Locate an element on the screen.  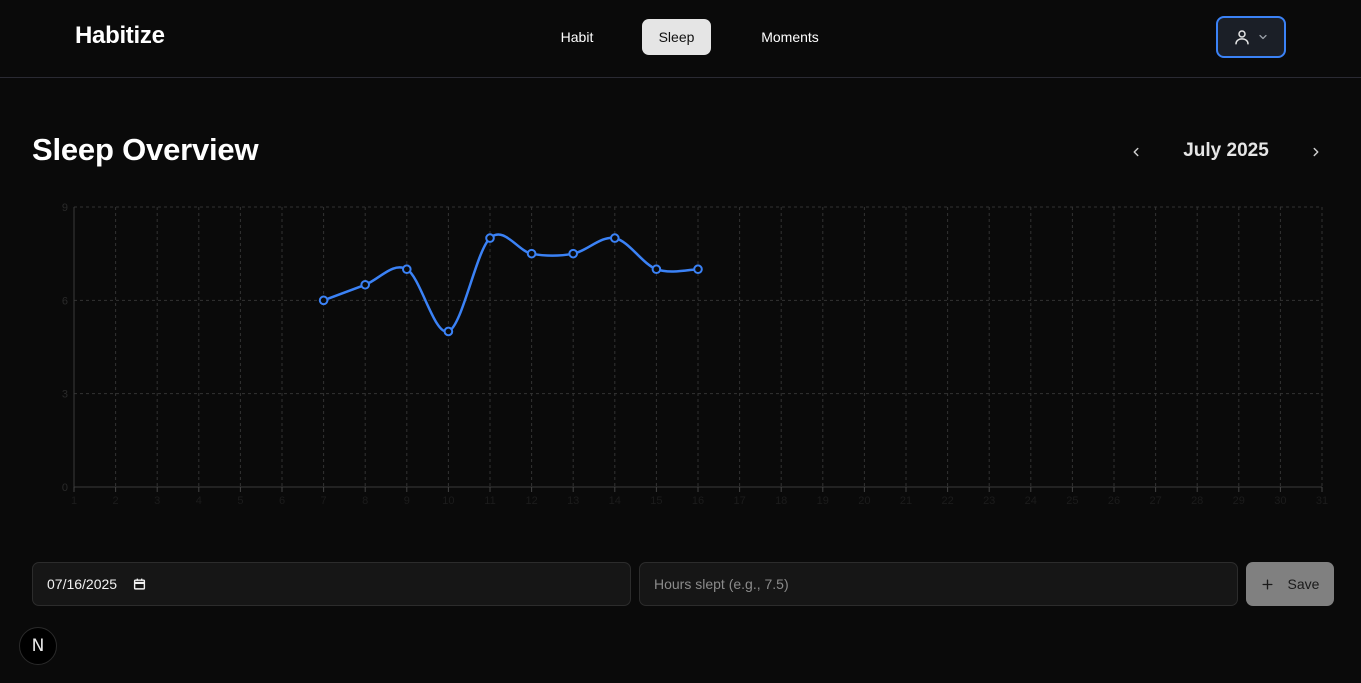
chevron-left-icon is located at coordinates (1136, 152).